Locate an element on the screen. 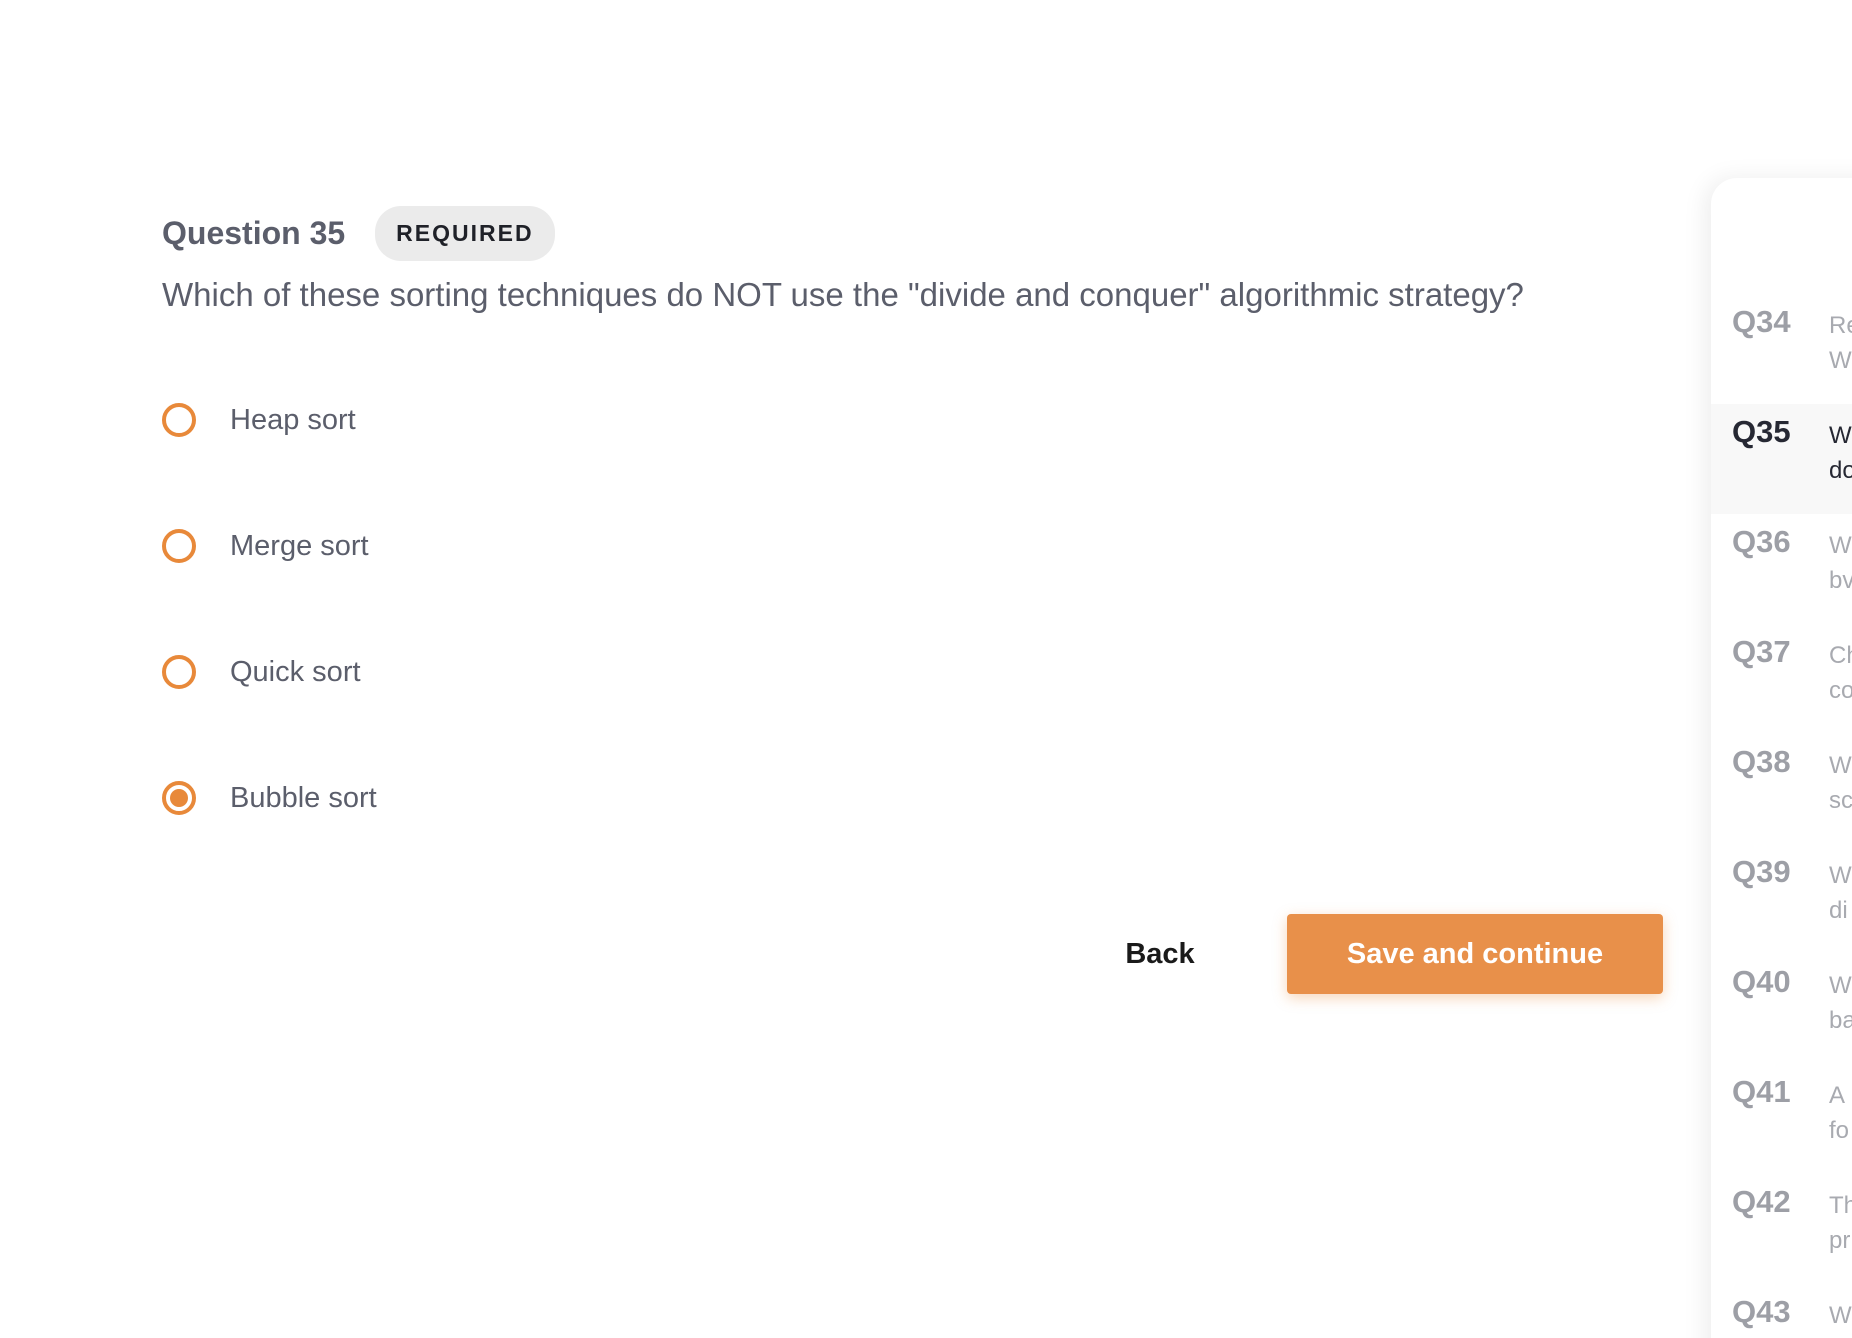 The width and height of the screenshot is (1852, 1338). nav-item-number: Q35 is located at coordinates (1761, 431).